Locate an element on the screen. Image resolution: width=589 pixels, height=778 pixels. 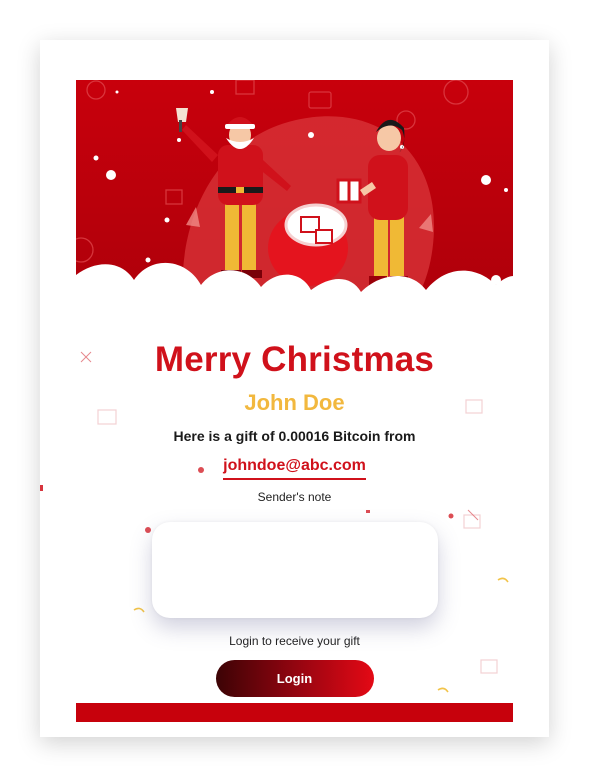
bell-icon is located at coordinates (182, 115).